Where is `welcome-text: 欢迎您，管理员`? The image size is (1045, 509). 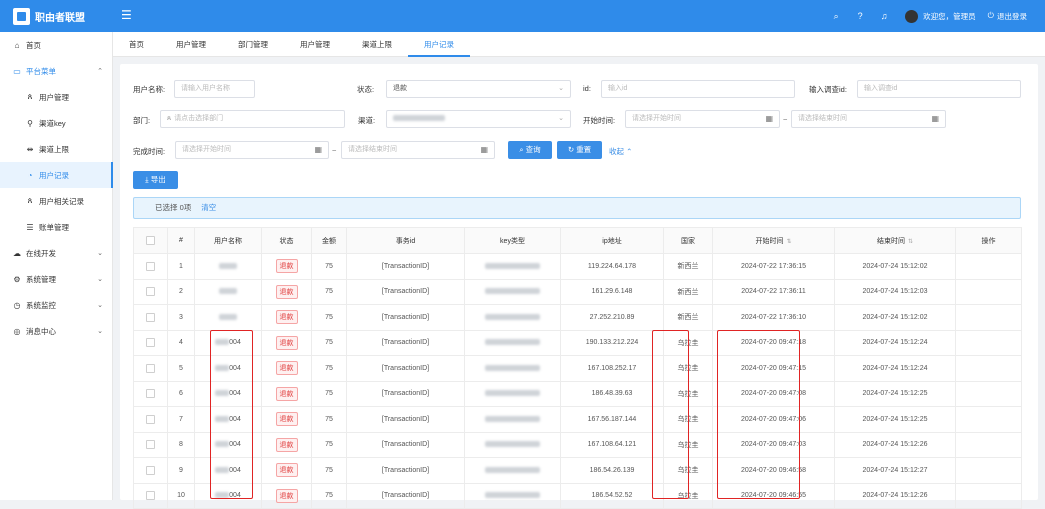 welcome-text: 欢迎您，管理员 is located at coordinates (949, 16).